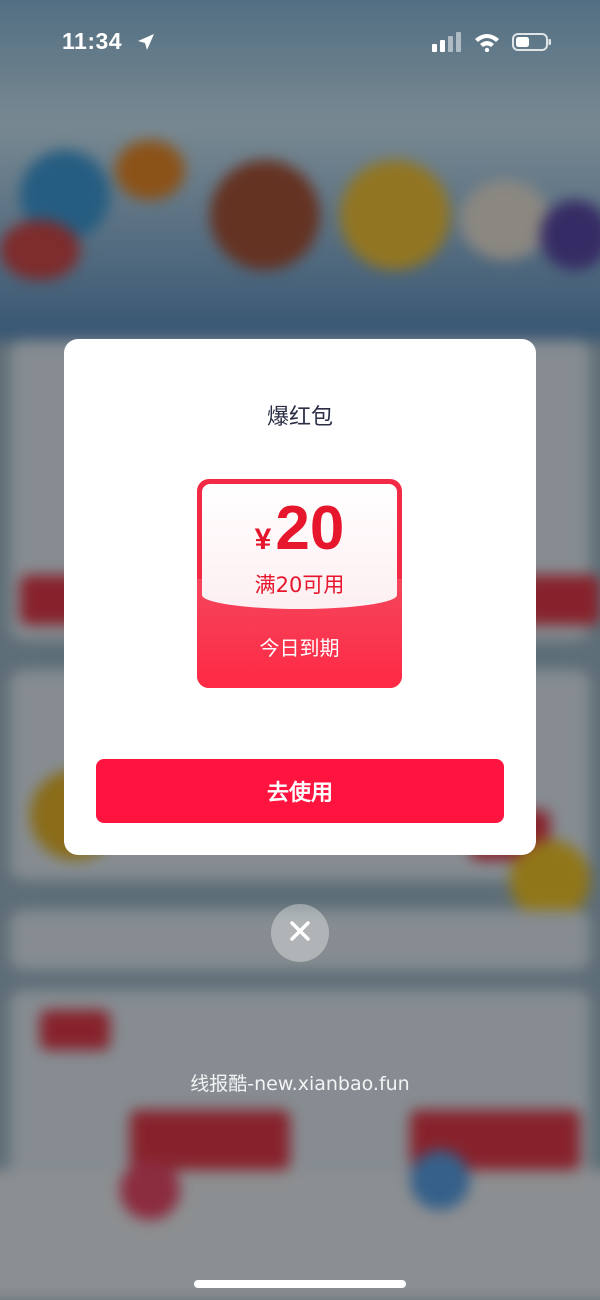 The width and height of the screenshot is (600, 1300). What do you see at coordinates (447, 44) in the screenshot?
I see `cellular-signal-icon` at bounding box center [447, 44].